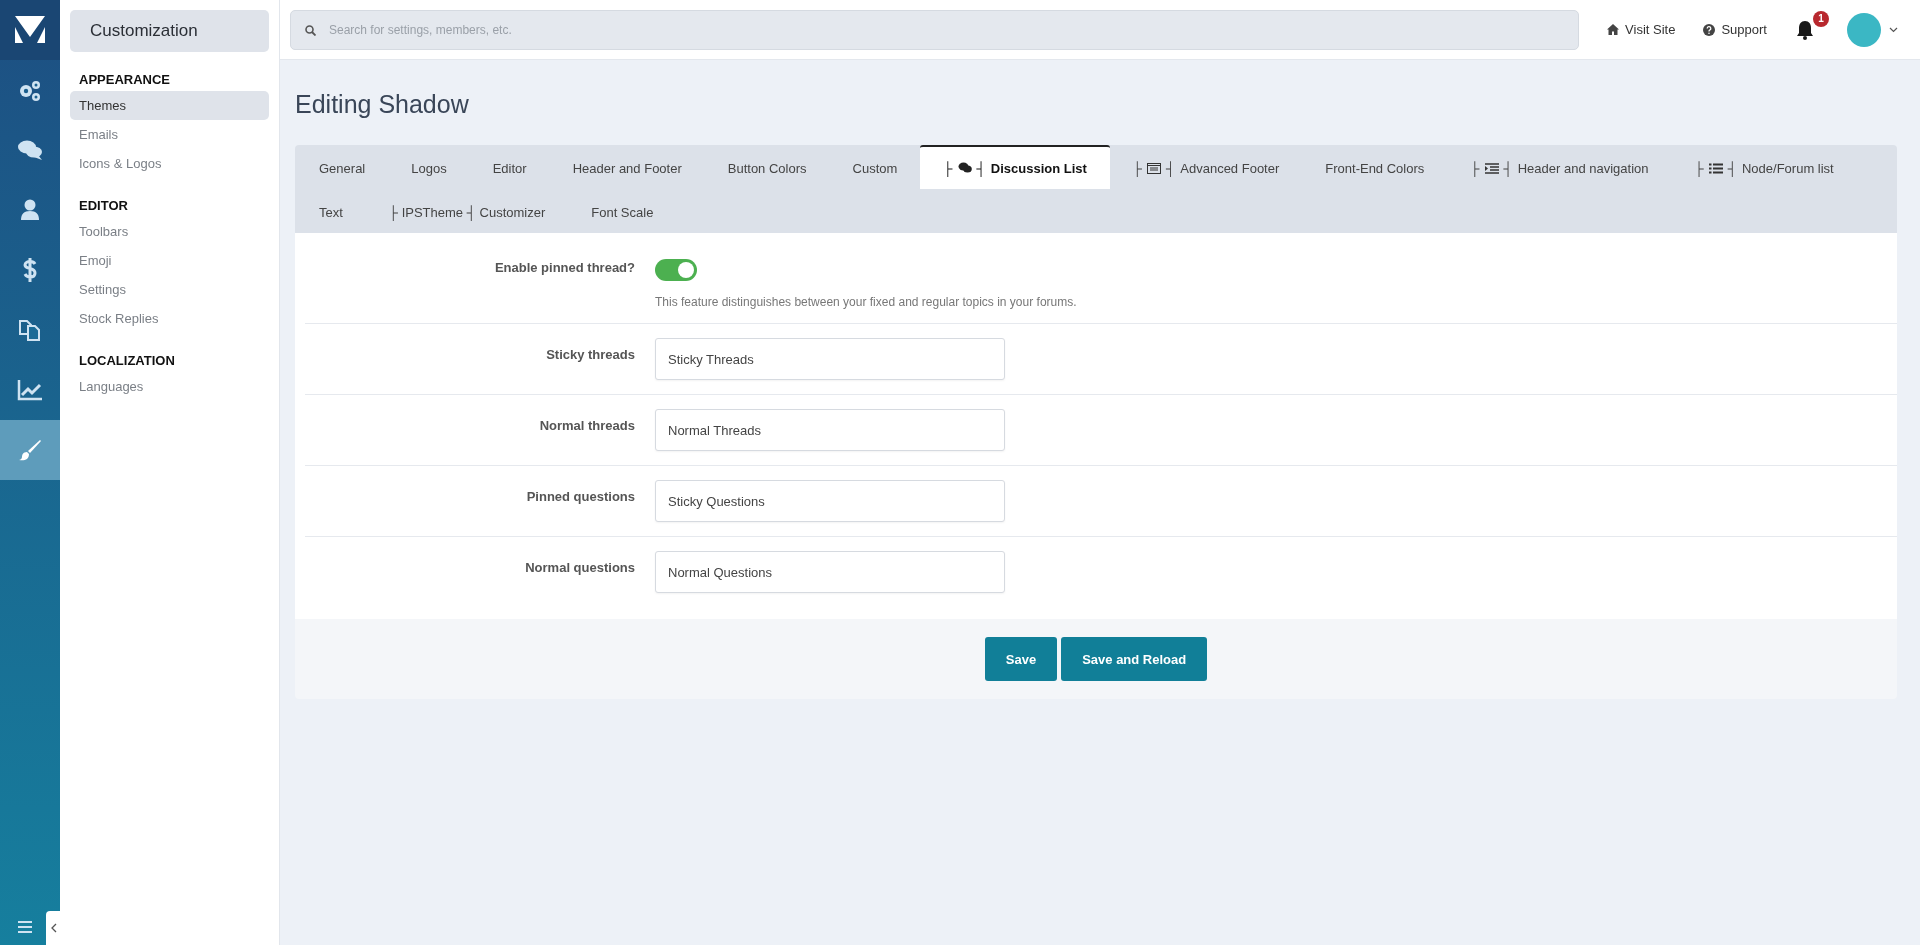 The width and height of the screenshot is (1920, 945). I want to click on tab: General, so click(342, 167).